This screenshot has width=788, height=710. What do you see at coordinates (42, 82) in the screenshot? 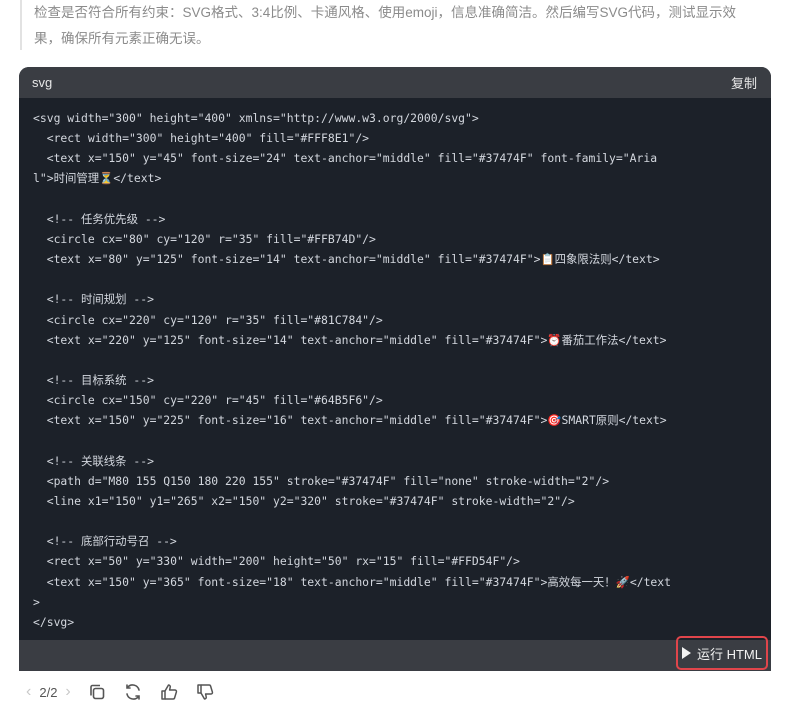
I see `code-language-label: svg` at bounding box center [42, 82].